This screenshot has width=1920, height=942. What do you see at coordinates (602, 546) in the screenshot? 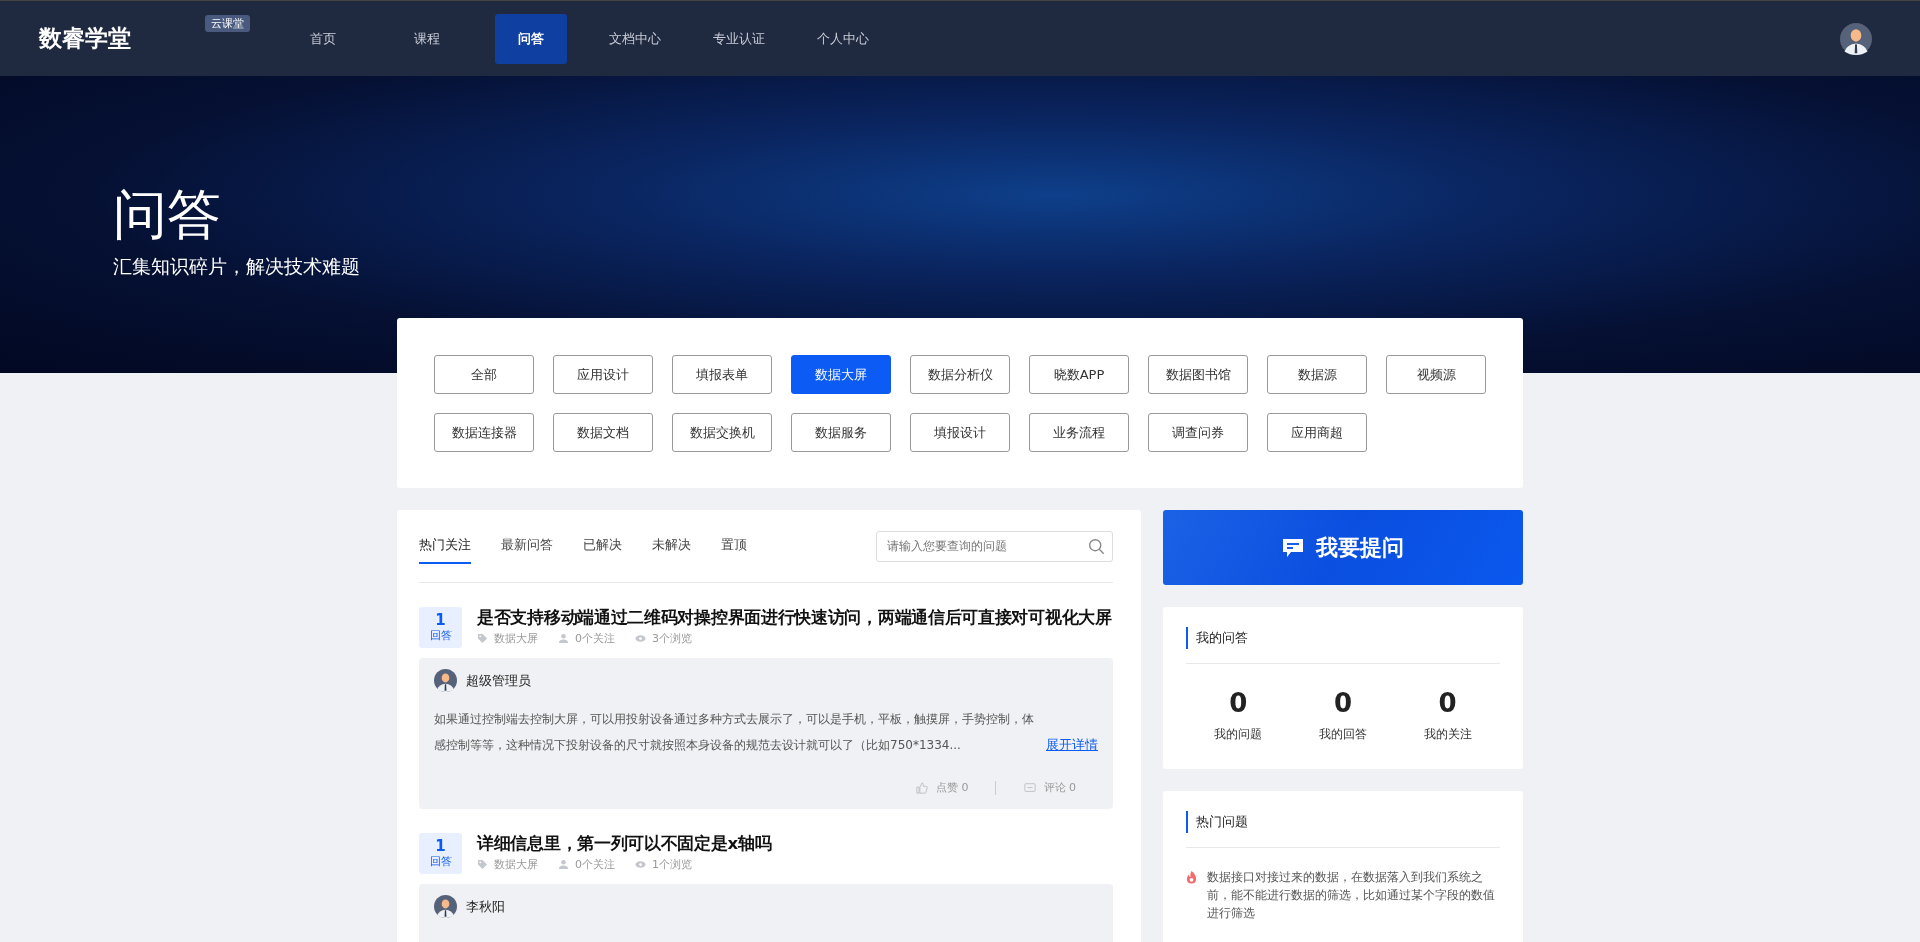
I see `filter-tab: 已解决` at bounding box center [602, 546].